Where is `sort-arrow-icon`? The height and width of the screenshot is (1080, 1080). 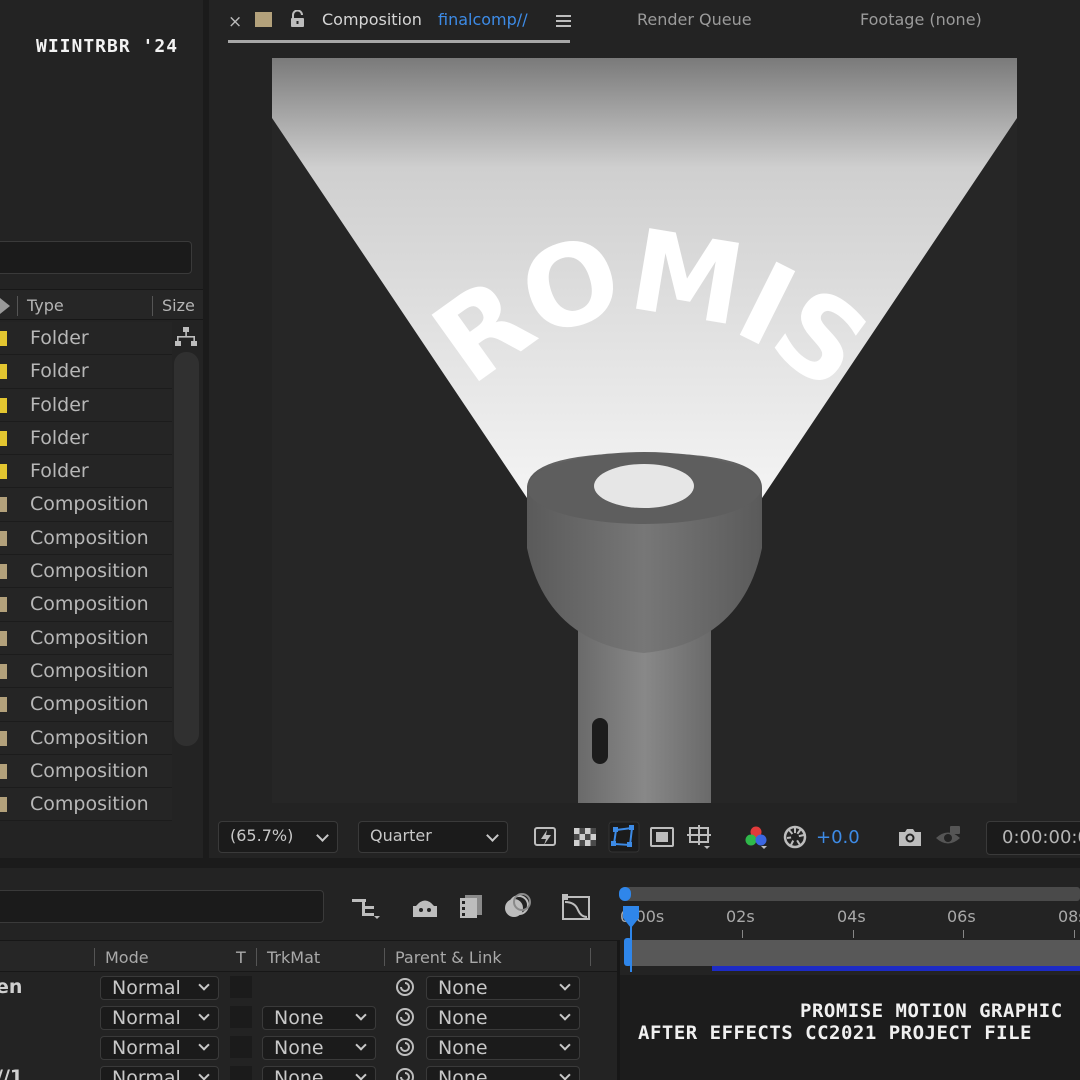
sort-arrow-icon is located at coordinates (5, 306).